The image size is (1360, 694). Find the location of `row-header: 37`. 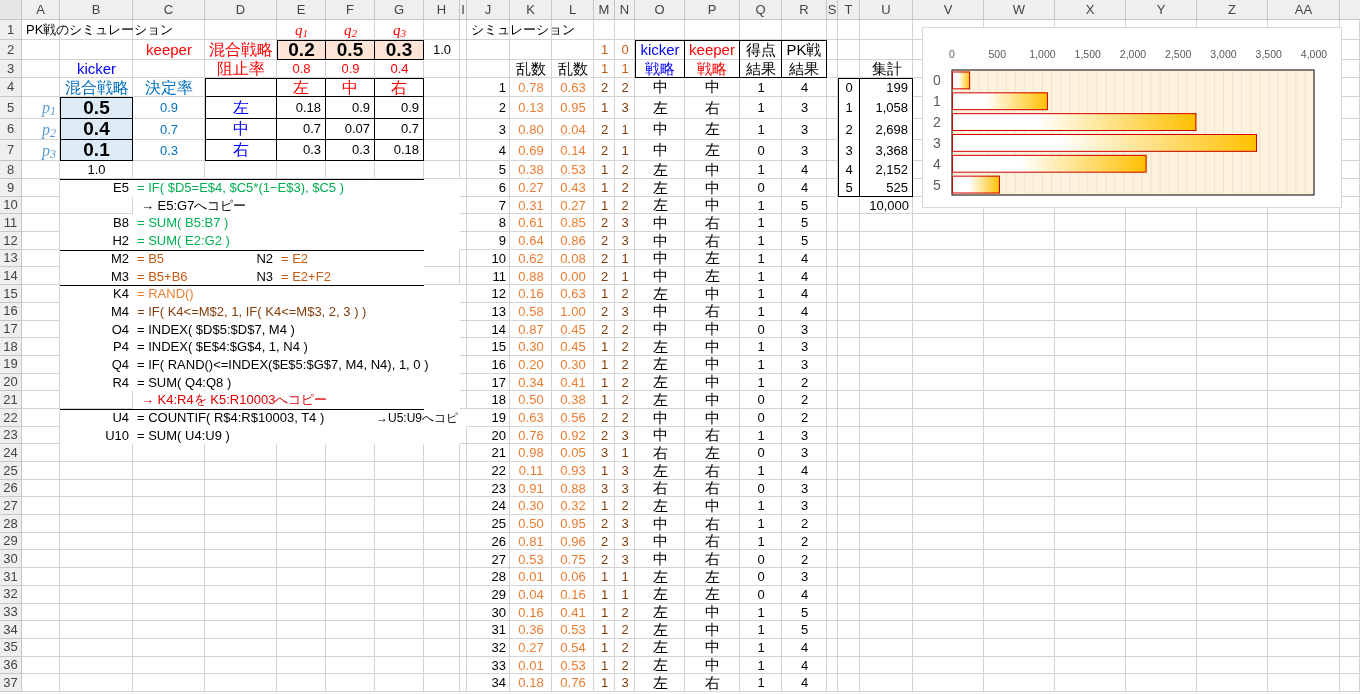

row-header: 37 is located at coordinates (11, 683).